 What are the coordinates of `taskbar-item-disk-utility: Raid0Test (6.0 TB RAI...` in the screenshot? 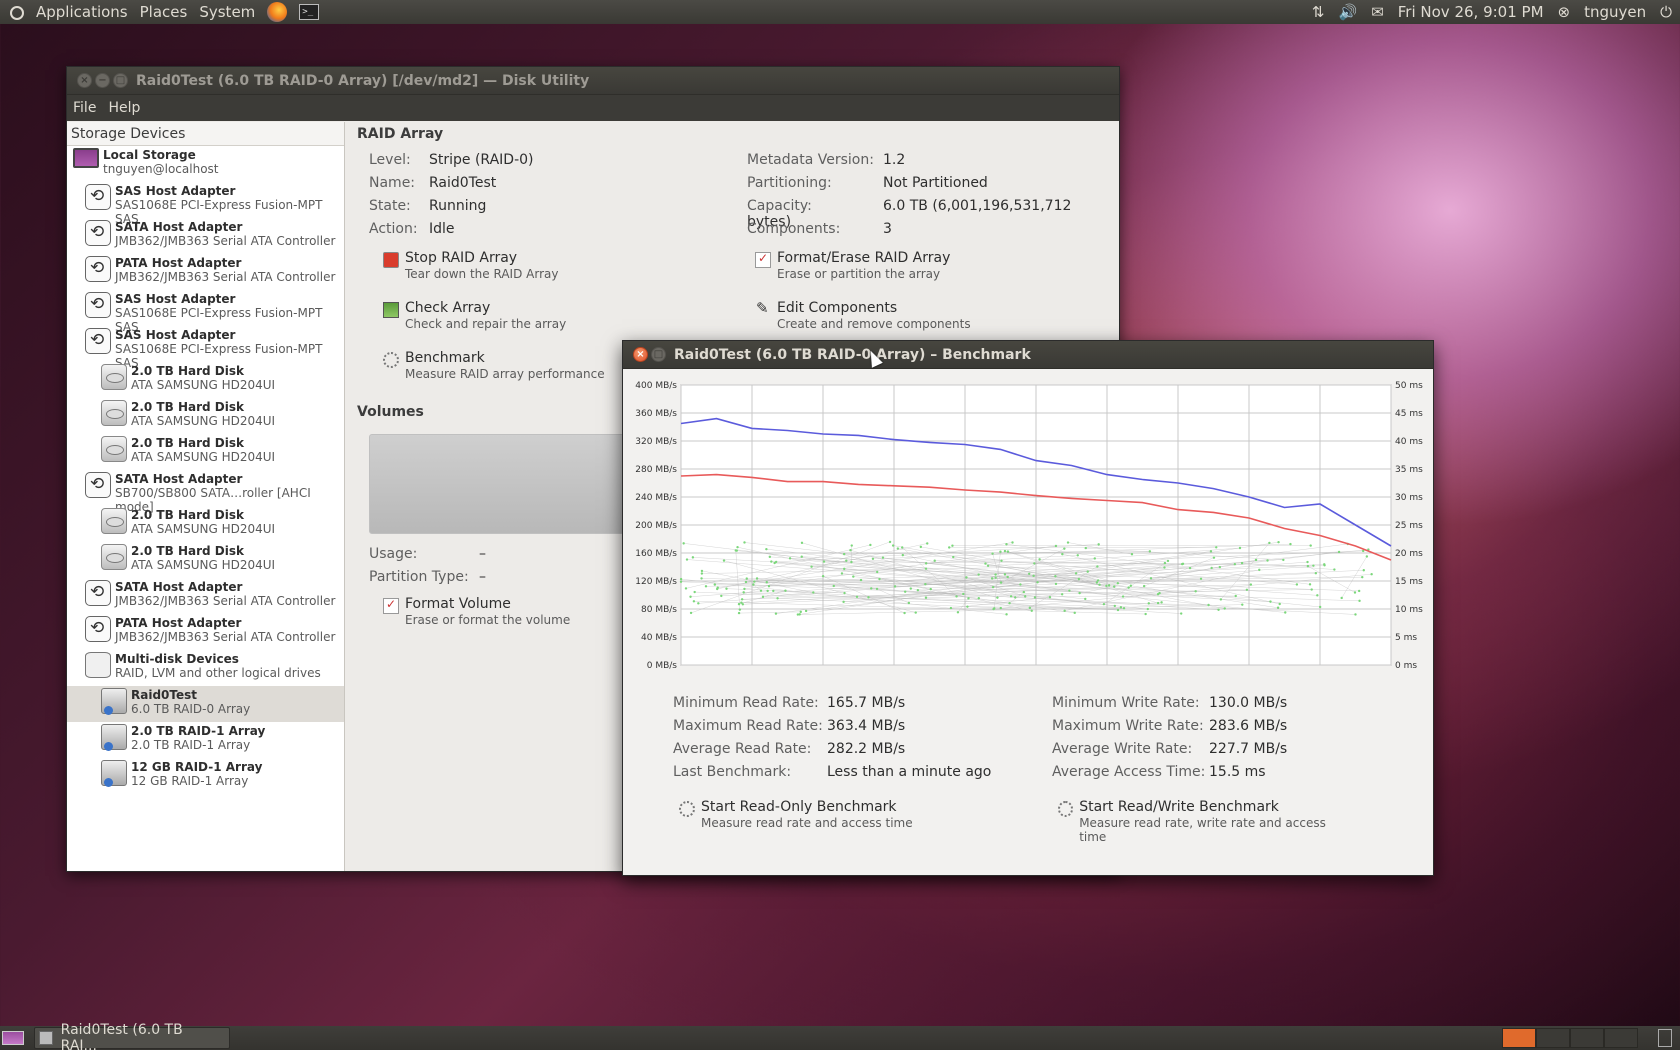 It's located at (132, 1036).